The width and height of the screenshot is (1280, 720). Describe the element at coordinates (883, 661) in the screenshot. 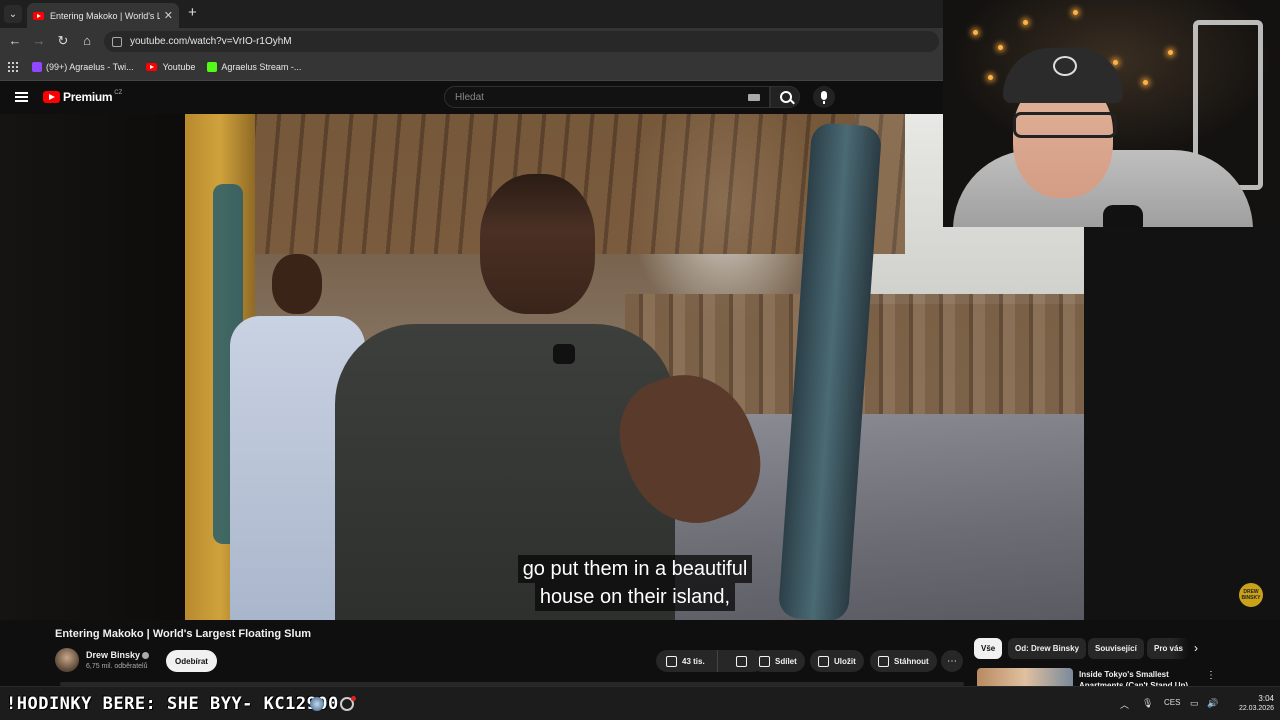

I see `download-icon` at that location.